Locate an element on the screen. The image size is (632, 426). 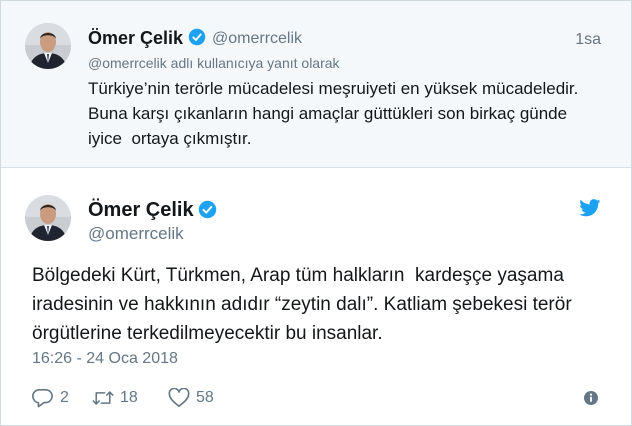
heart-icon is located at coordinates (179, 397).